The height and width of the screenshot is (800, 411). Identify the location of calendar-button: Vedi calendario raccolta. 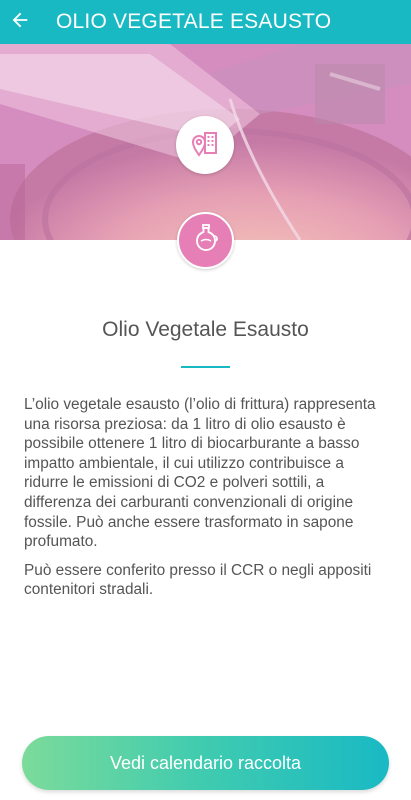
(205, 763).